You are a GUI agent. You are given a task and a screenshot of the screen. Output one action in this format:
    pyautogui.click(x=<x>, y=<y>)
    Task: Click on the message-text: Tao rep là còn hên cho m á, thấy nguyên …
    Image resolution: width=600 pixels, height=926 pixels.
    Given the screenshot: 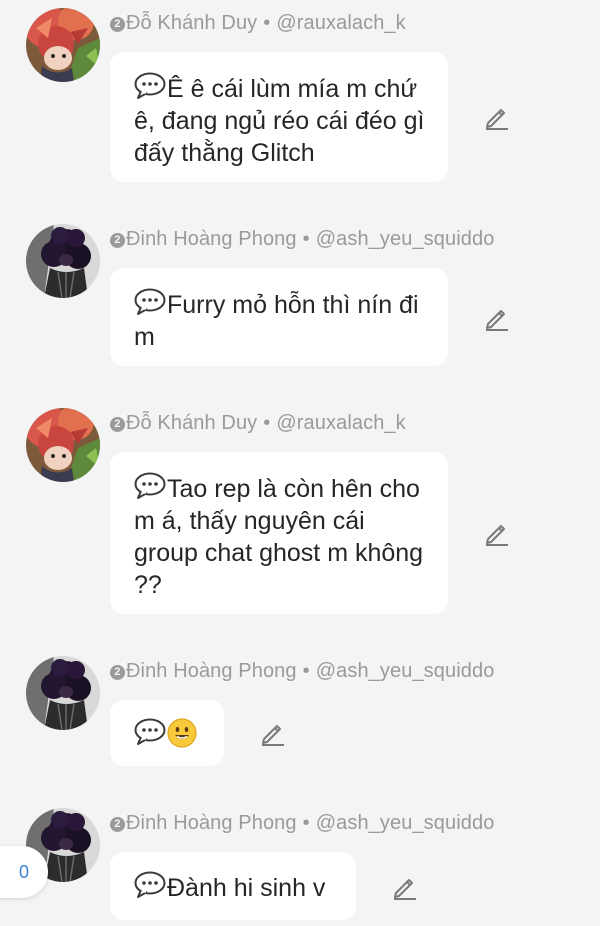 What is the action you would take?
    pyautogui.click(x=279, y=537)
    